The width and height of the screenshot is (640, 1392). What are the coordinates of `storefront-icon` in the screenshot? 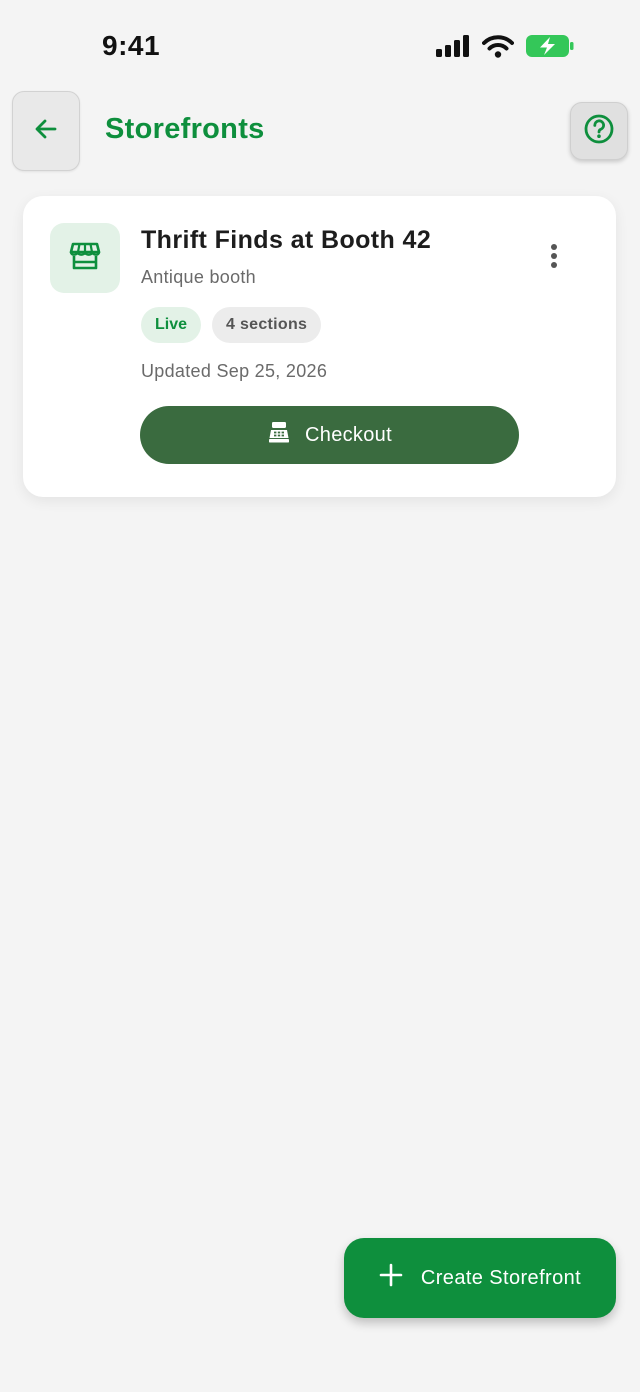 It's located at (85, 258).